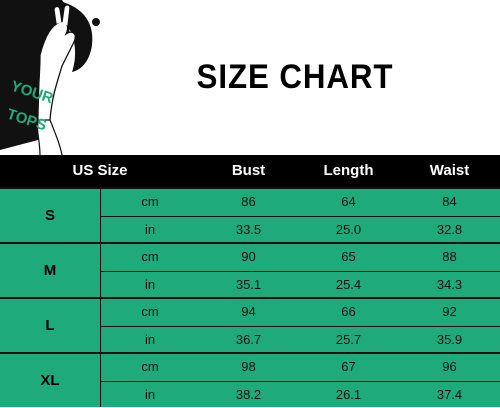  What do you see at coordinates (295, 77) in the screenshot?
I see `page-title: SIZE CHART` at bounding box center [295, 77].